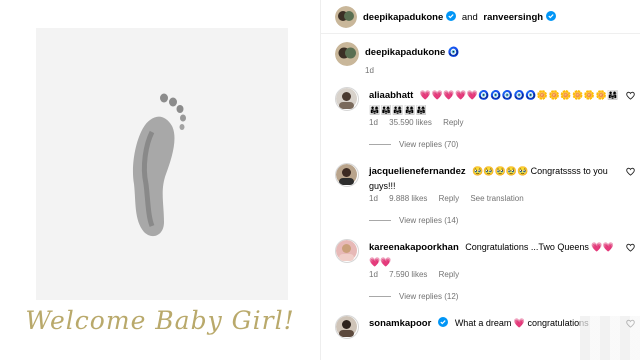  I want to click on comment-meta: 1d 7.590 likes Reply, so click(418, 274).